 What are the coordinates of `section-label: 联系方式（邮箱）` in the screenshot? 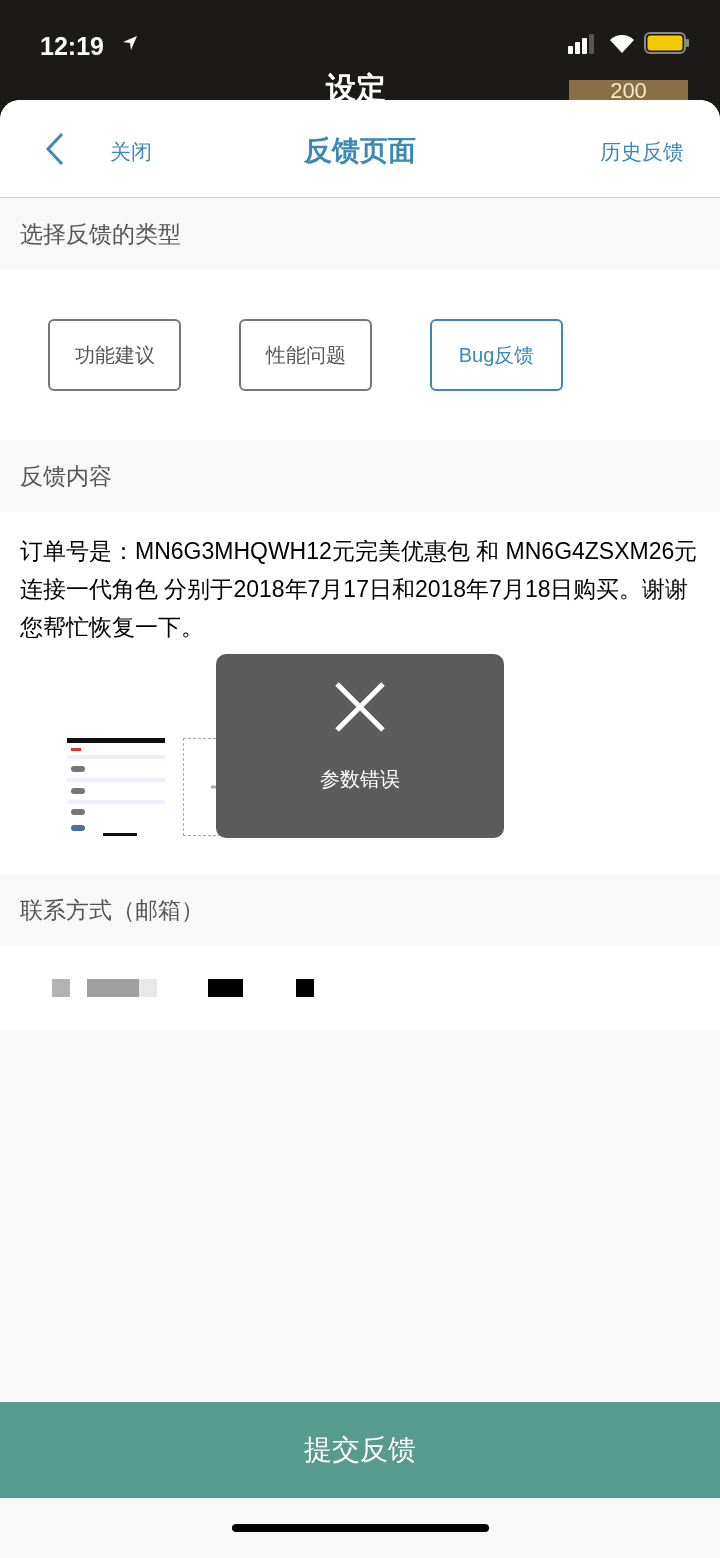 It's located at (112, 910).